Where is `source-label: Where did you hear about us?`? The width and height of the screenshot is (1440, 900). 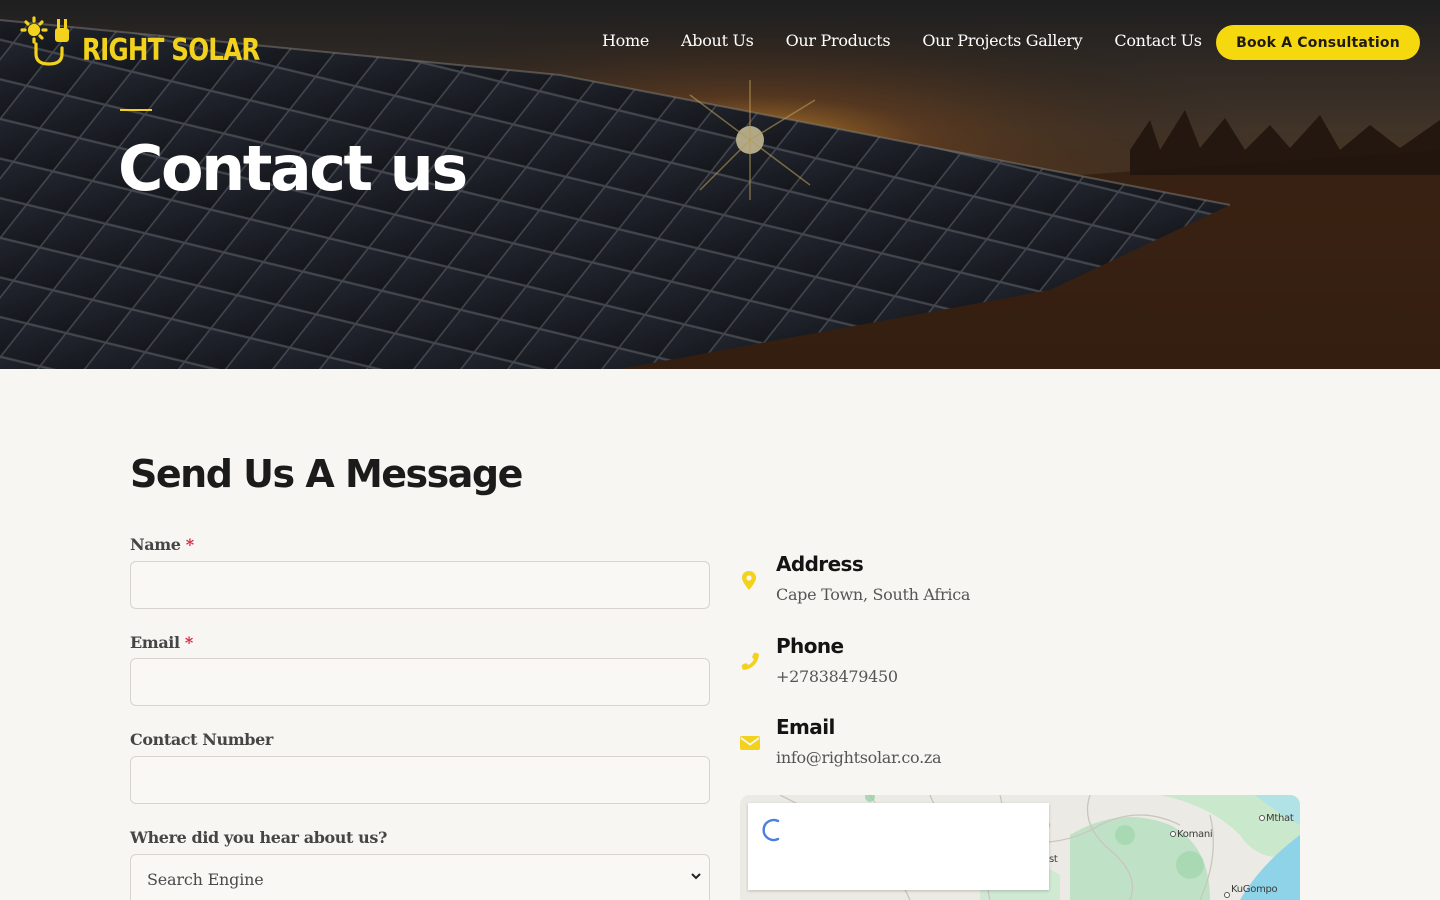 source-label: Where did you hear about us? is located at coordinates (258, 837).